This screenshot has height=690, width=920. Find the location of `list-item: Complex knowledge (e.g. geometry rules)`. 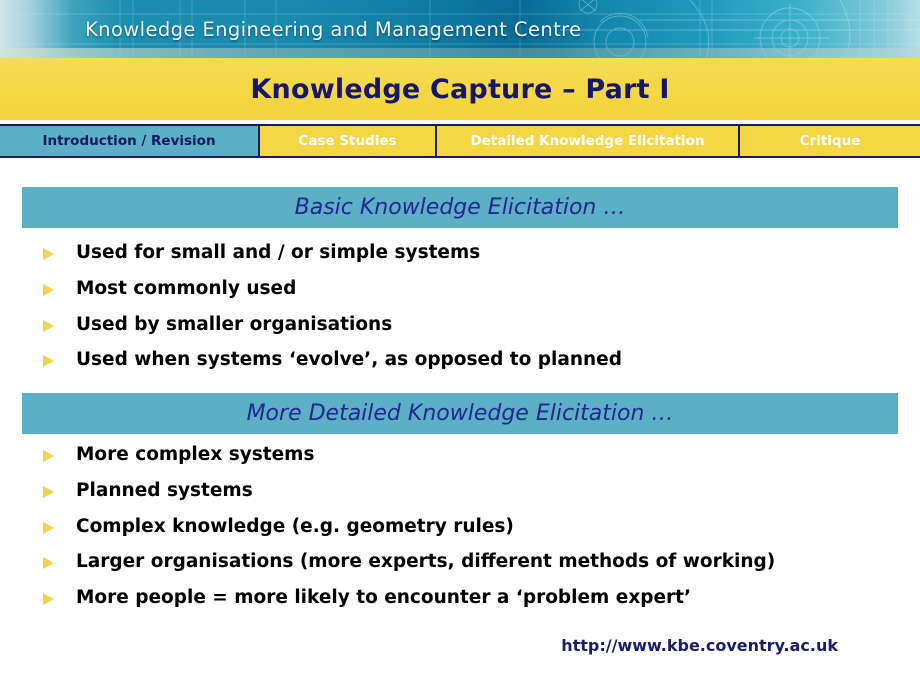

list-item: Complex knowledge (e.g. geometry rules) is located at coordinates (467, 527).